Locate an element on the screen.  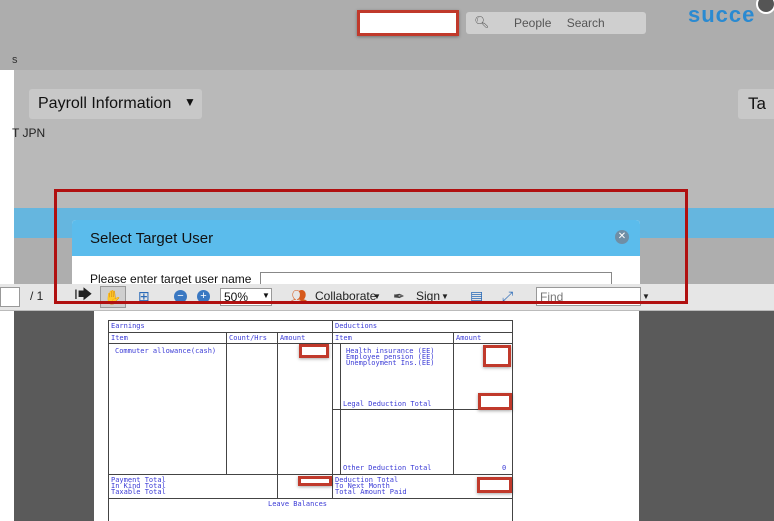
payroll-info-label: Payroll Information is located at coordinates (105, 103).